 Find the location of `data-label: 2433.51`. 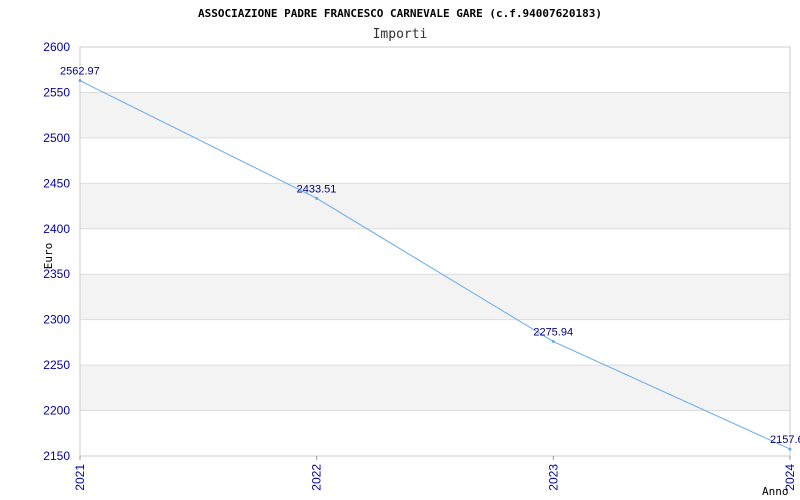

data-label: 2433.51 is located at coordinates (317, 189).